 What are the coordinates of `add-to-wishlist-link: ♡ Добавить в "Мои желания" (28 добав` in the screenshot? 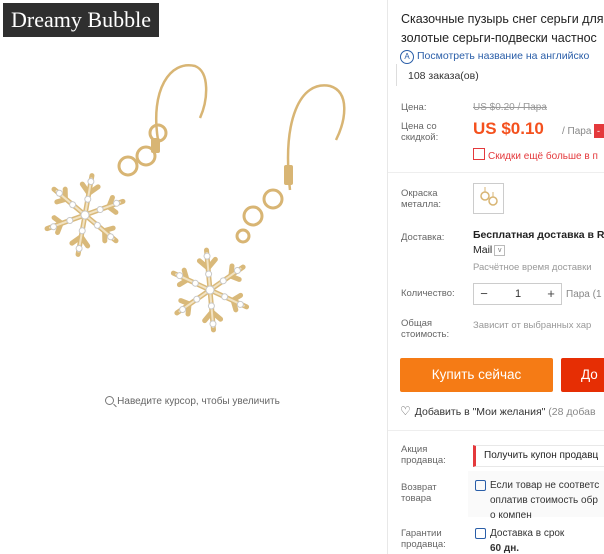 It's located at (498, 411).